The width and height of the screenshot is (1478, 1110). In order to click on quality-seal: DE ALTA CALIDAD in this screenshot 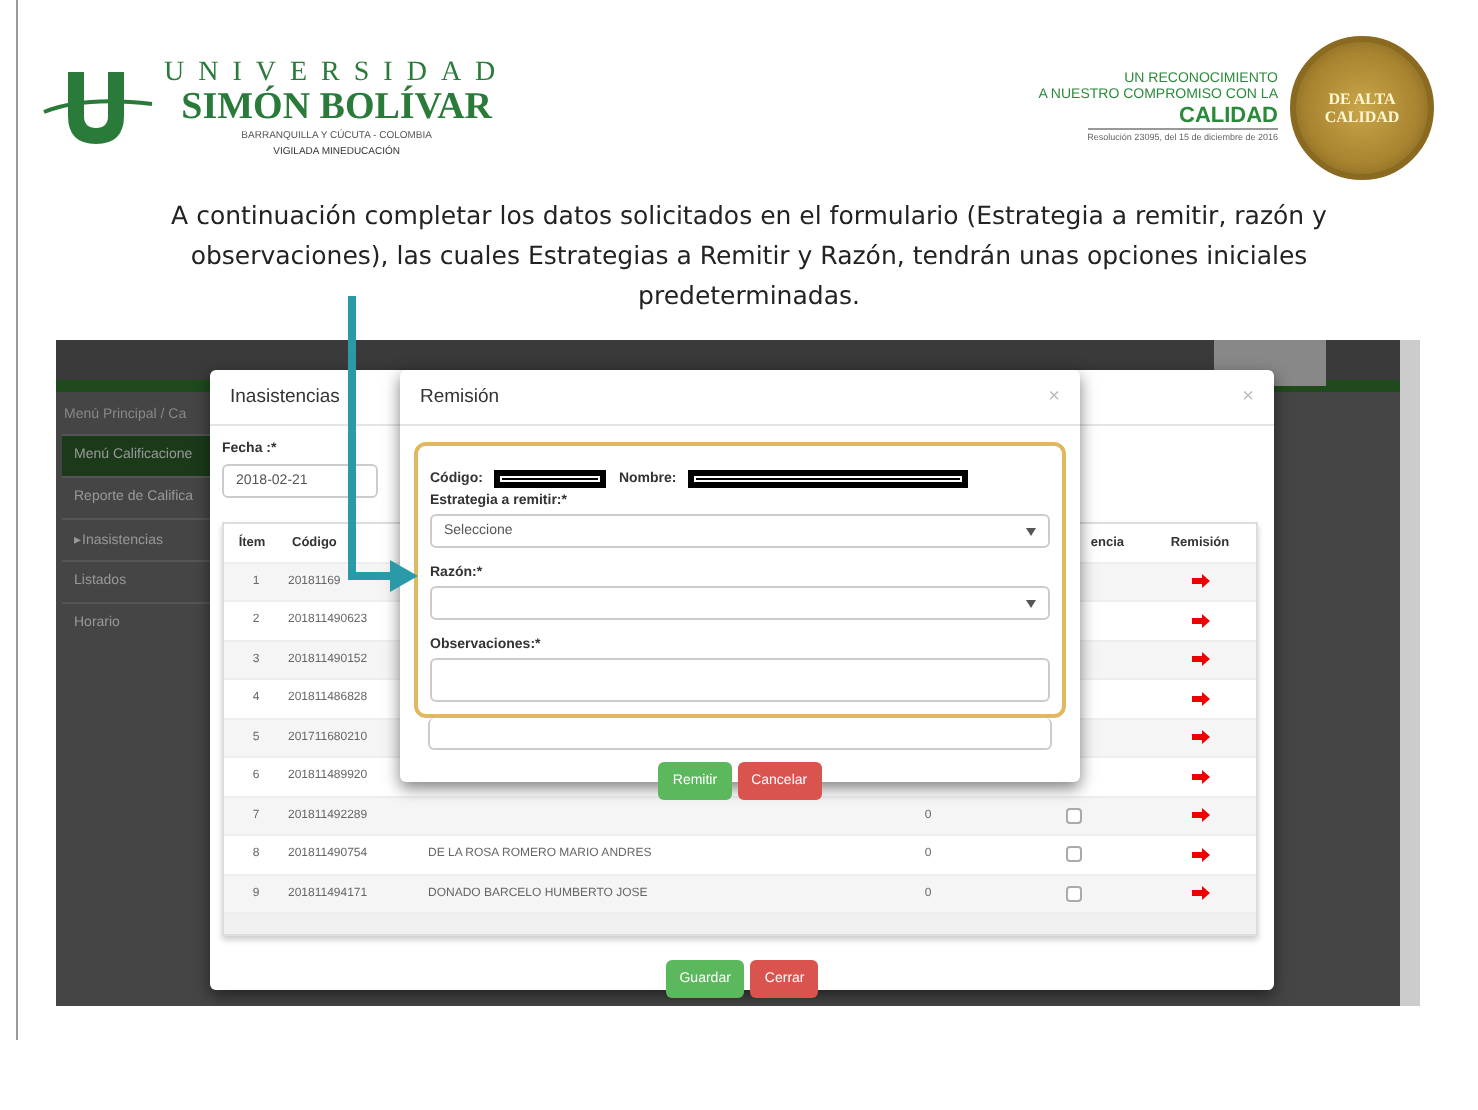, I will do `click(1362, 108)`.